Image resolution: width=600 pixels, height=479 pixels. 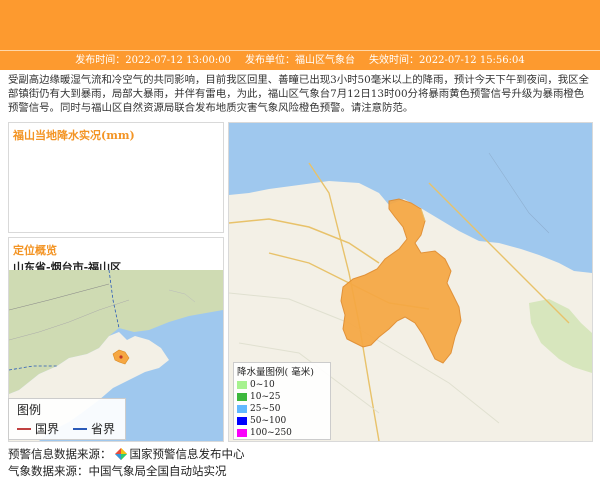 What do you see at coordinates (74, 135) in the screenshot?
I see `rainfall-panel-title: 福山当地降水实况(mm)` at bounding box center [74, 135].